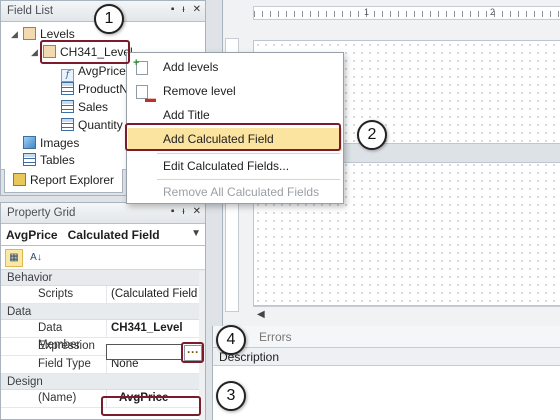 The height and width of the screenshot is (420, 560). What do you see at coordinates (19, 179) in the screenshot?
I see `report-explorer-icon` at bounding box center [19, 179].